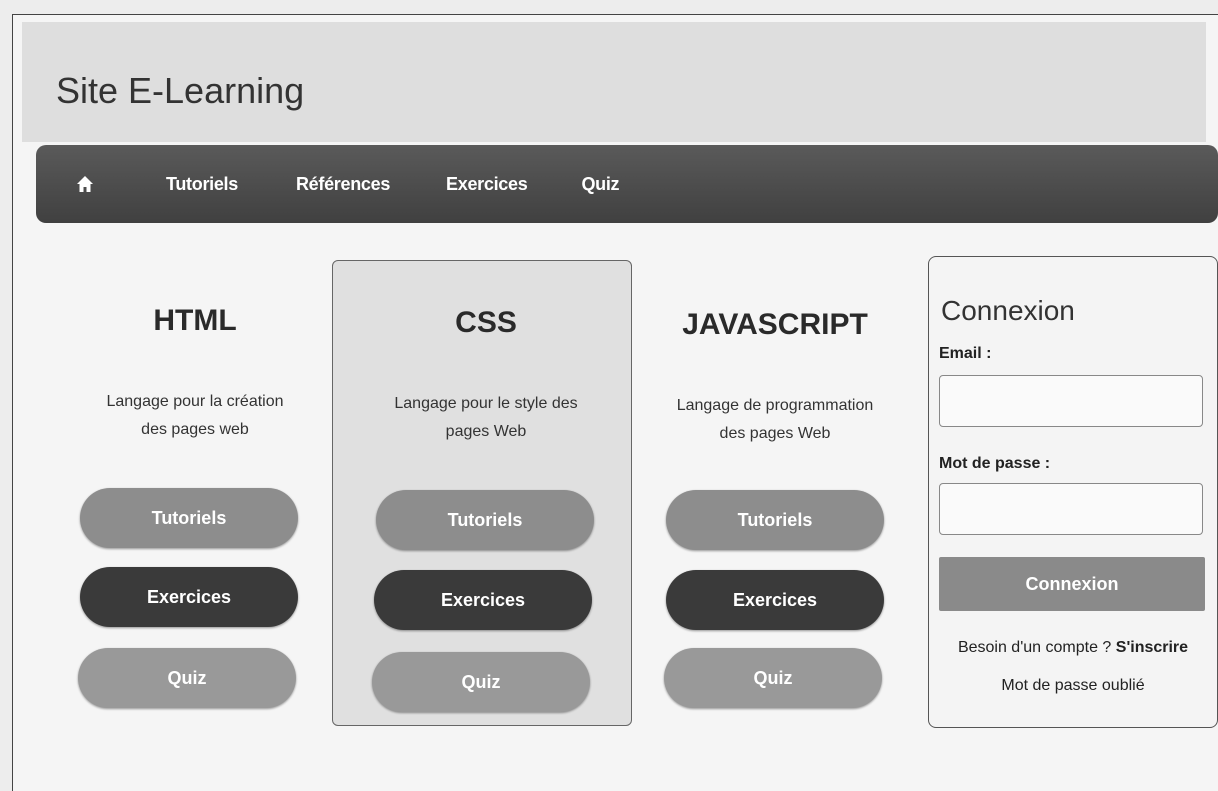  What do you see at coordinates (1071, 509) in the screenshot?
I see `password-field` at bounding box center [1071, 509].